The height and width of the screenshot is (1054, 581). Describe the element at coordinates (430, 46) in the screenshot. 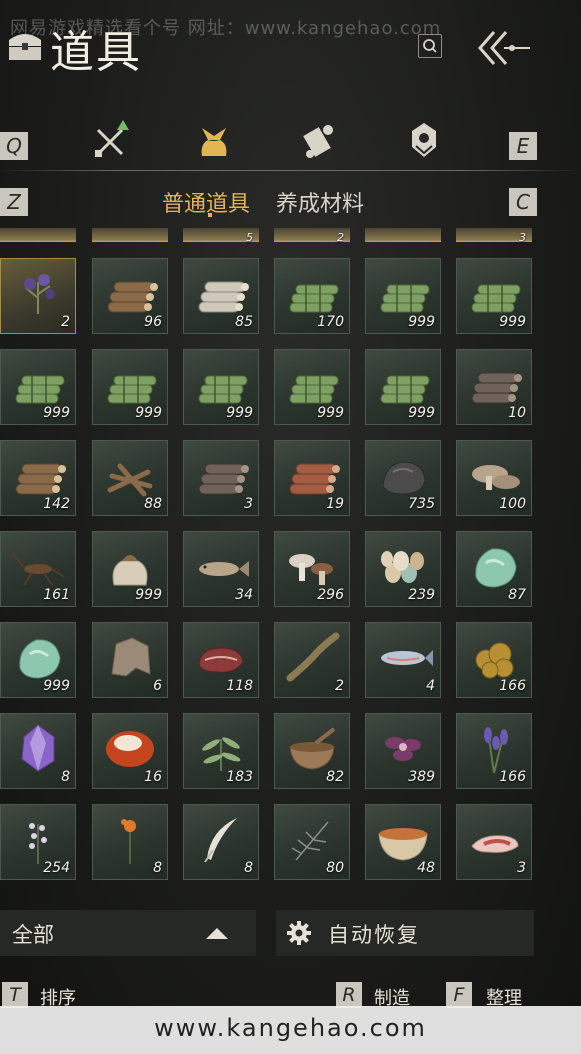

I see `search-button` at that location.